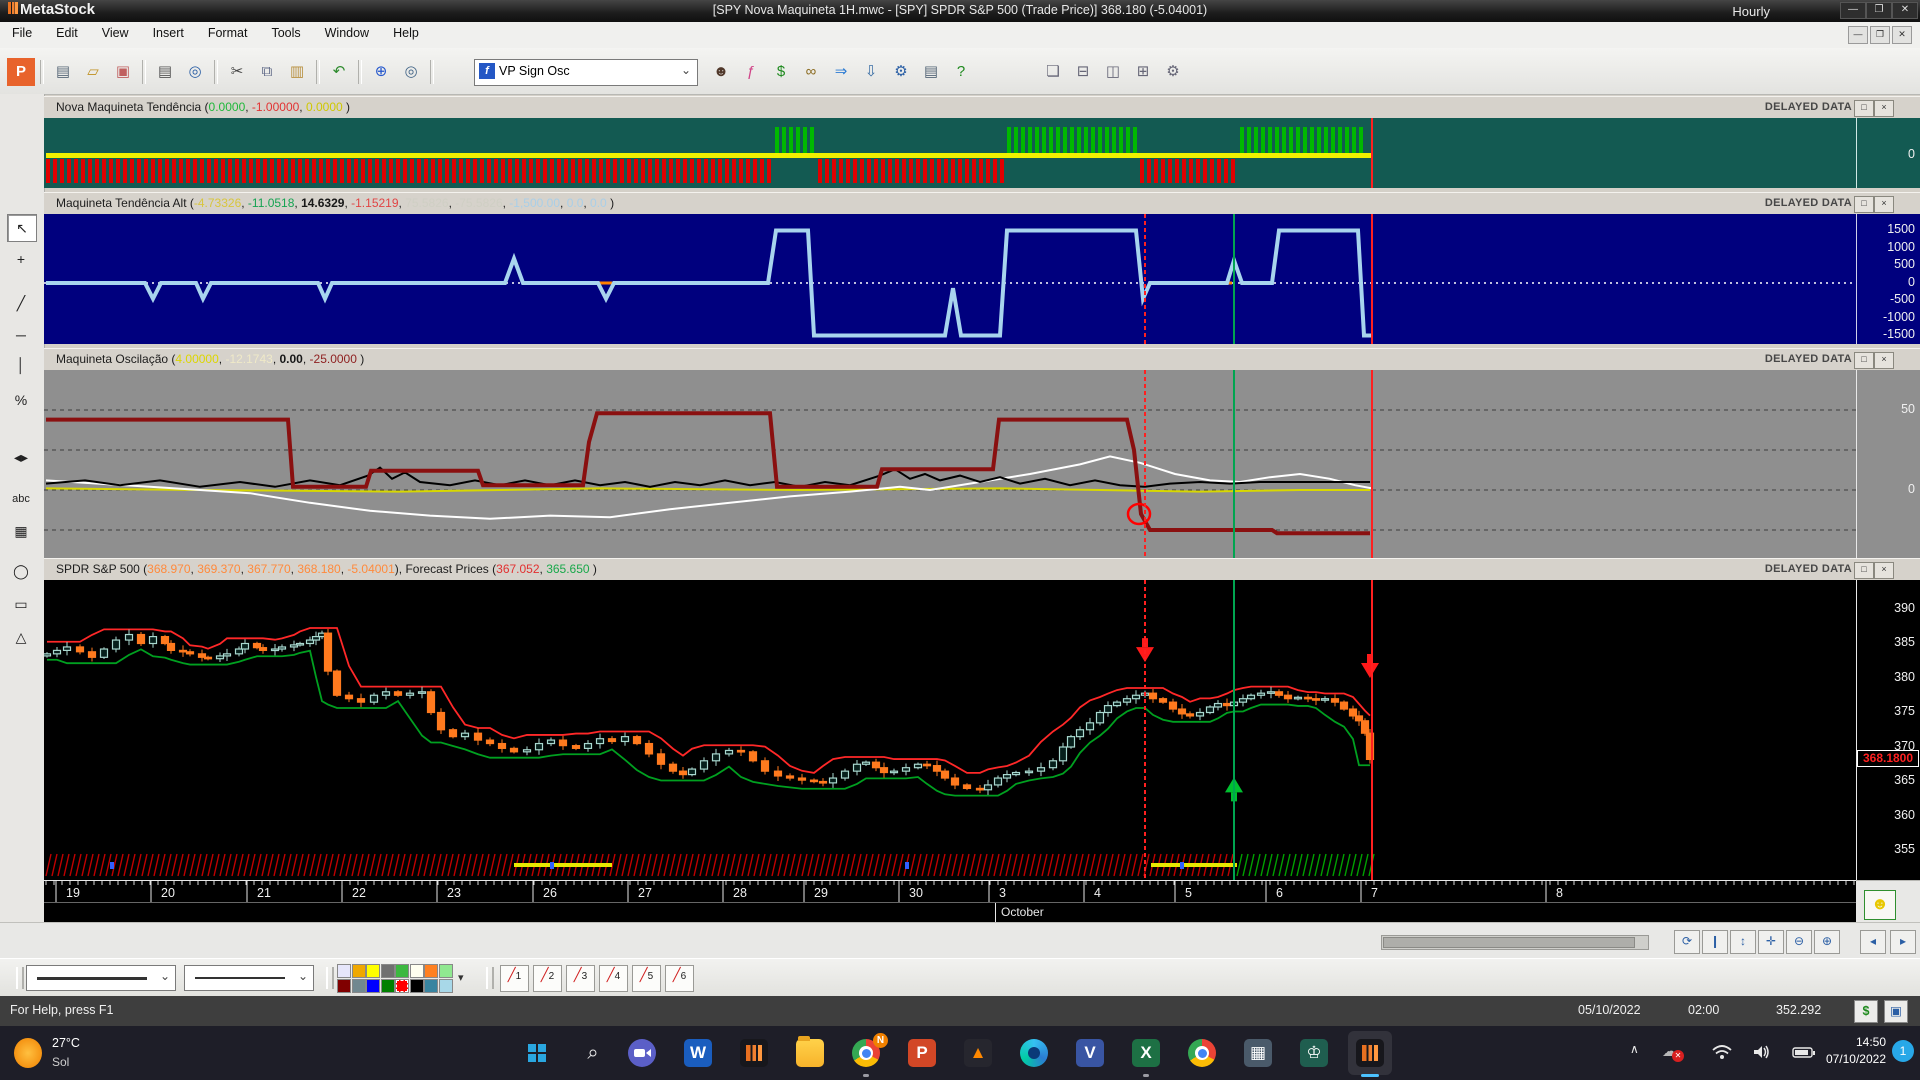 The width and height of the screenshot is (1920, 1080). Describe the element at coordinates (1173, 72) in the screenshot. I see `options-icon: ⚙` at that location.